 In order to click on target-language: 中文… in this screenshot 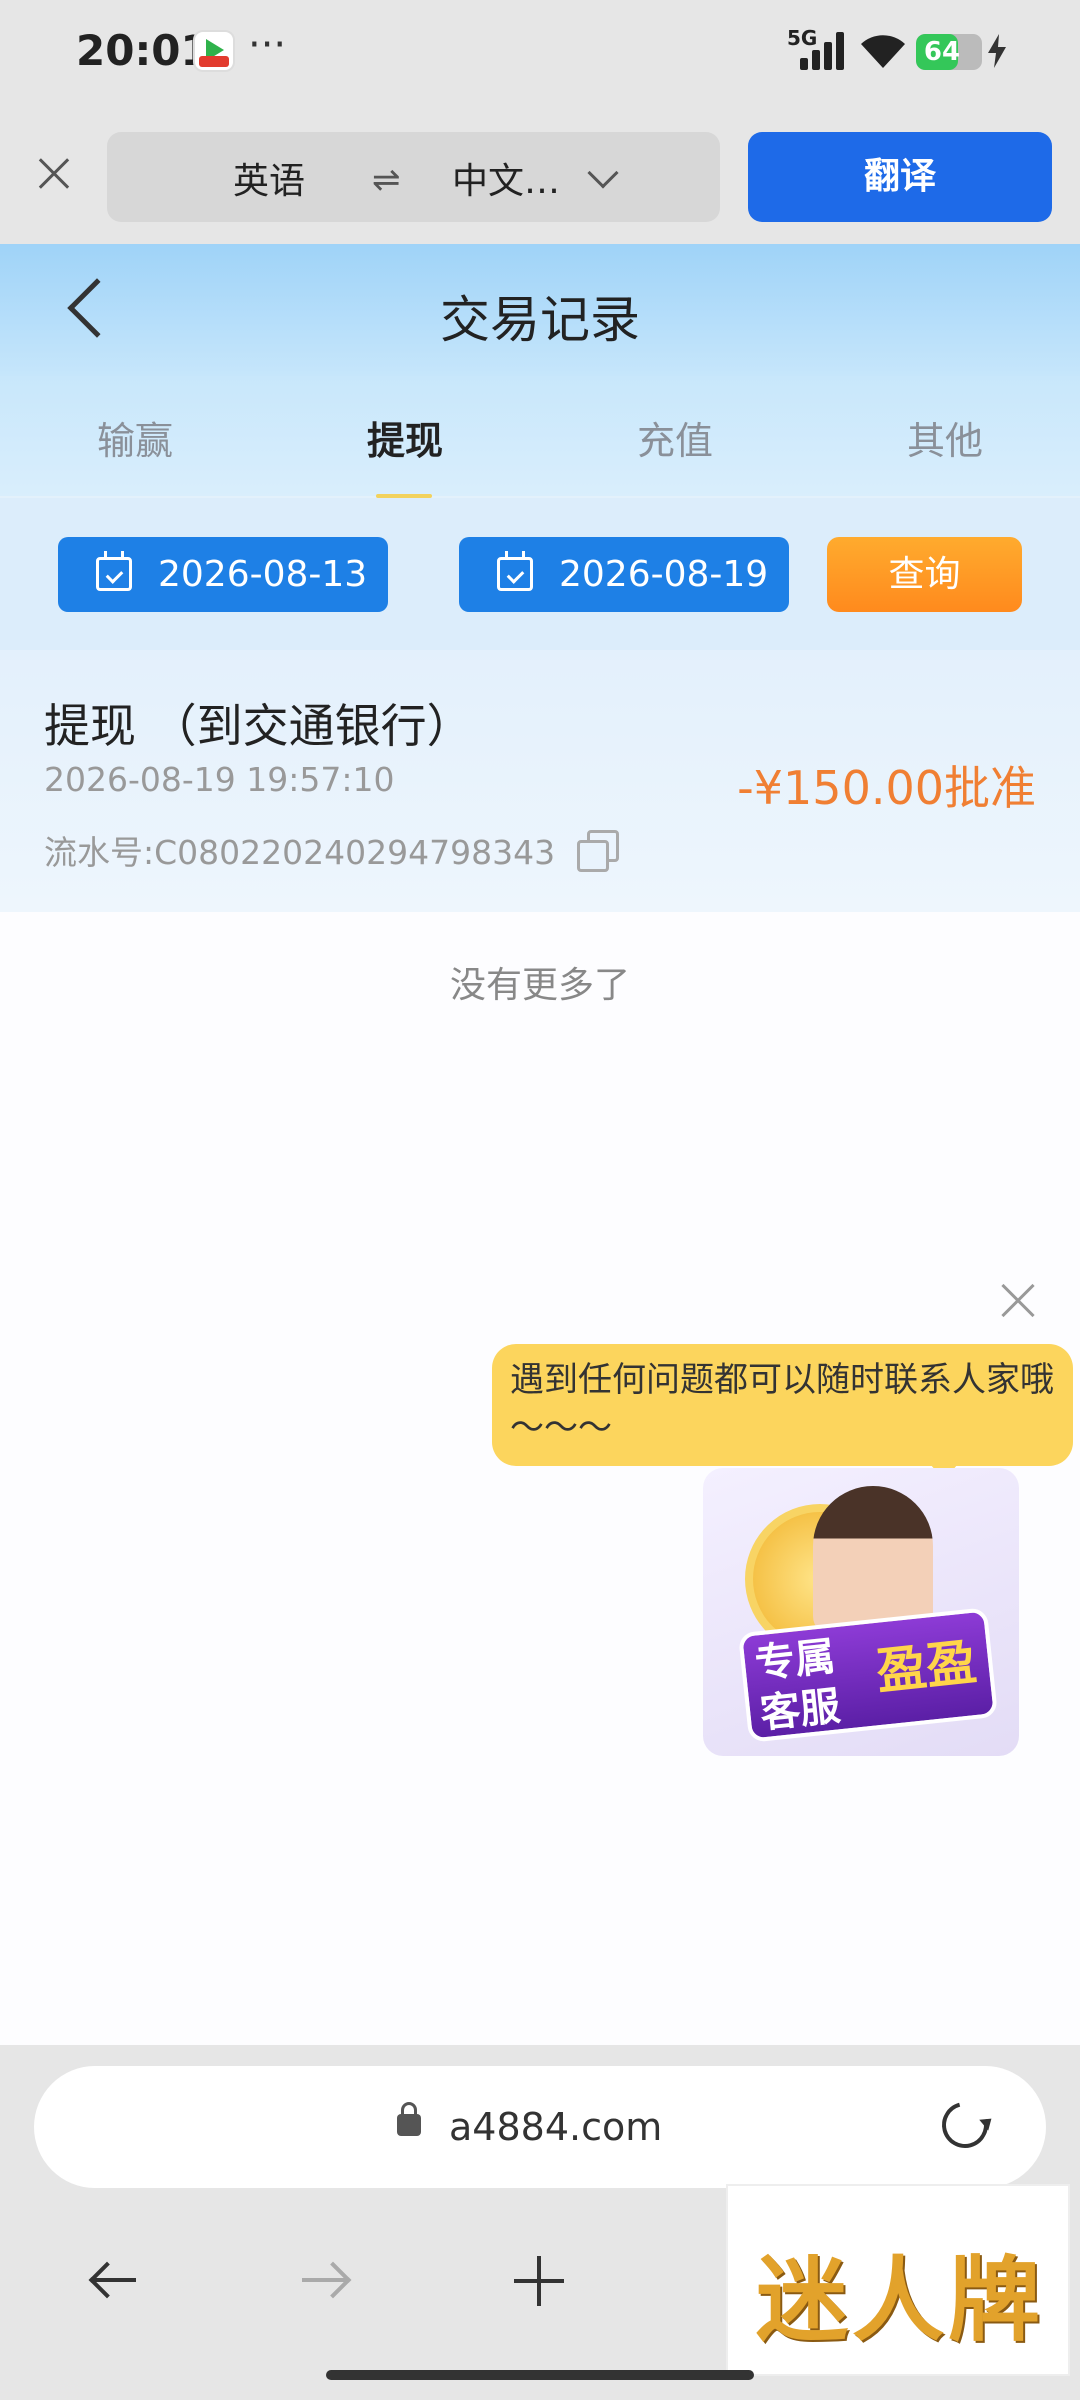, I will do `click(506, 178)`.